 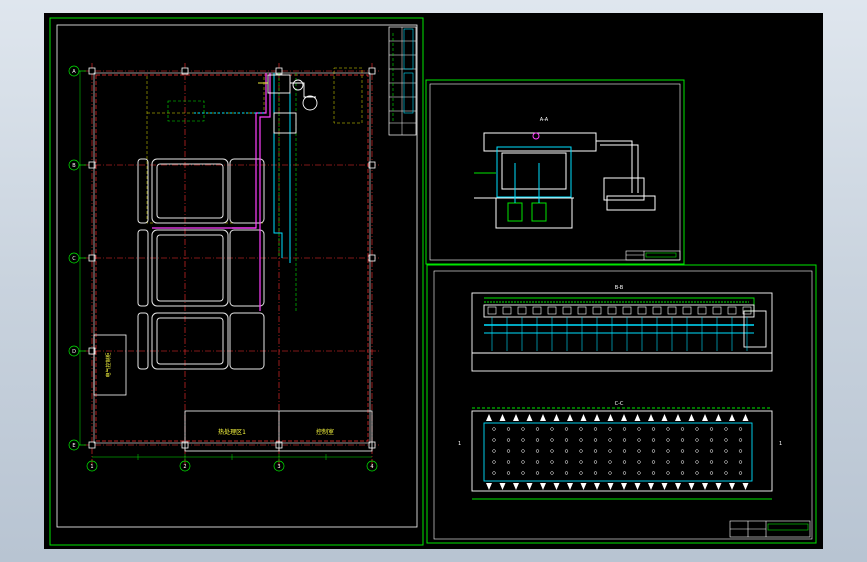 What do you see at coordinates (91, 467) in the screenshot?
I see `axis-label-1: 1` at bounding box center [91, 467].